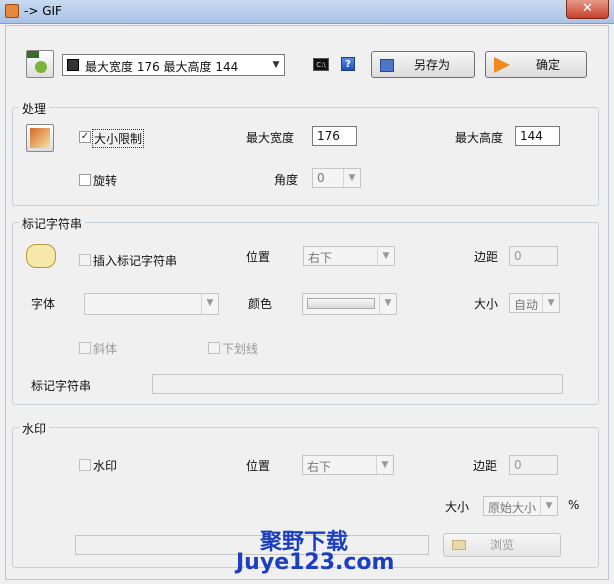 The image size is (614, 584). I want to click on underline-checkbox, so click(214, 348).